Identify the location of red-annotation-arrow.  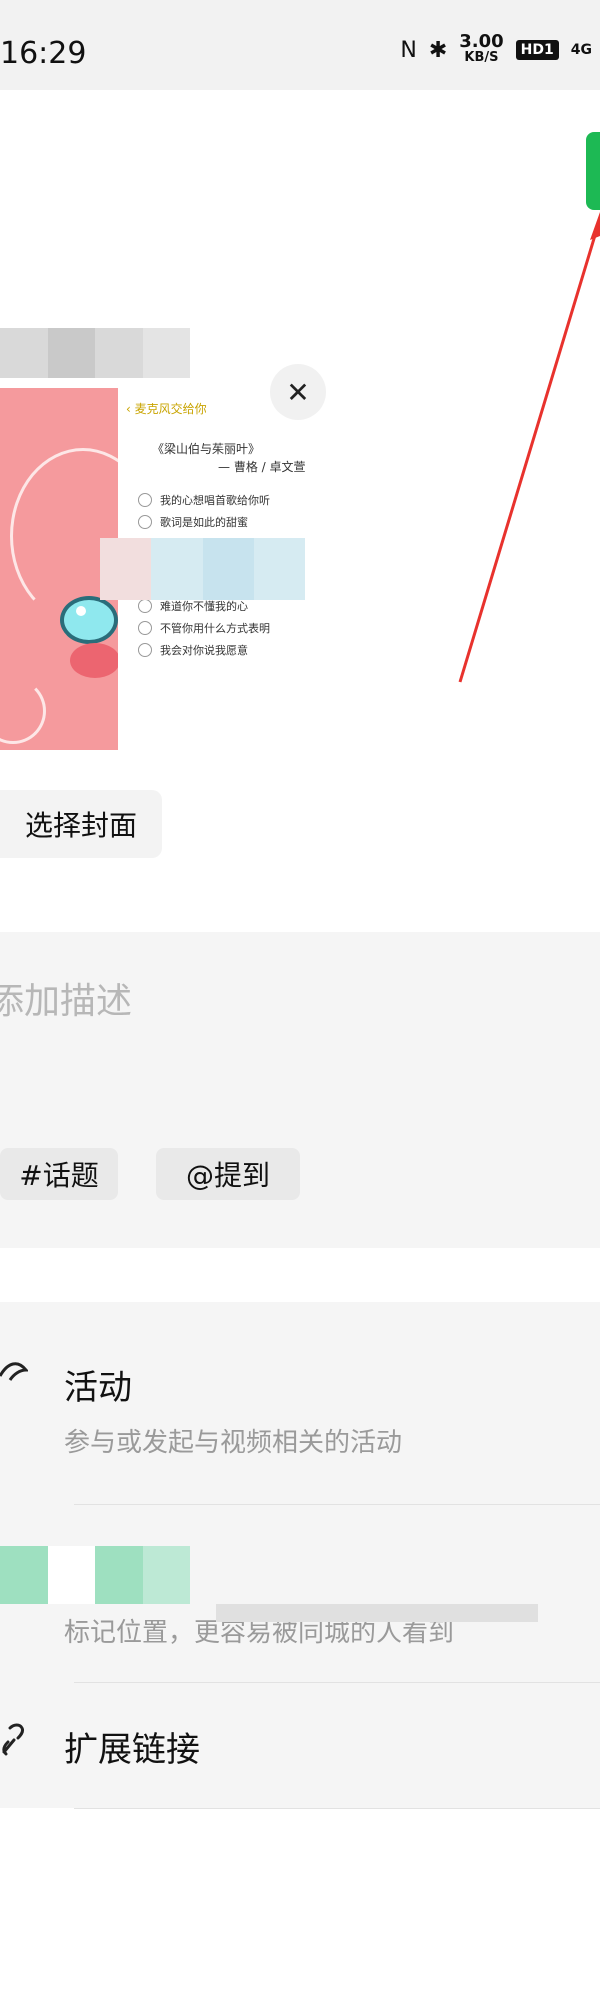
(529, 447).